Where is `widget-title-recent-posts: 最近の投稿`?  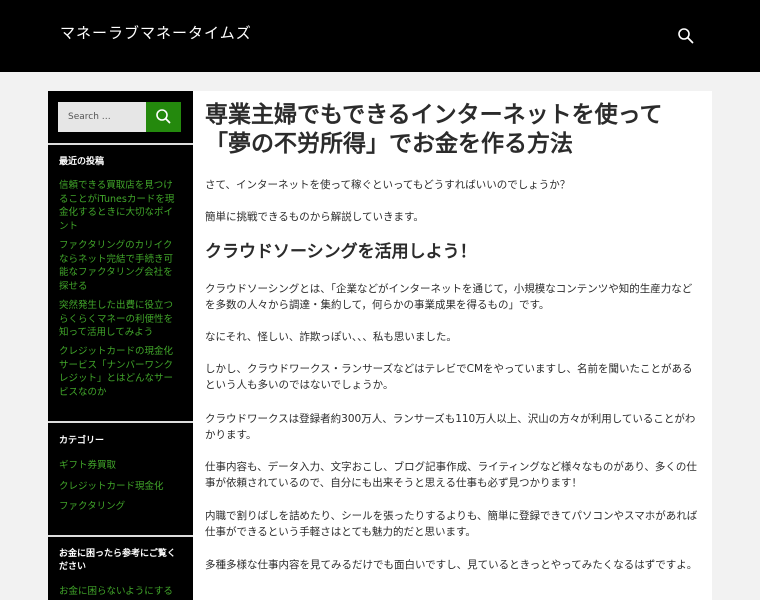
widget-title-recent-posts: 最近の投稿 is located at coordinates (82, 162).